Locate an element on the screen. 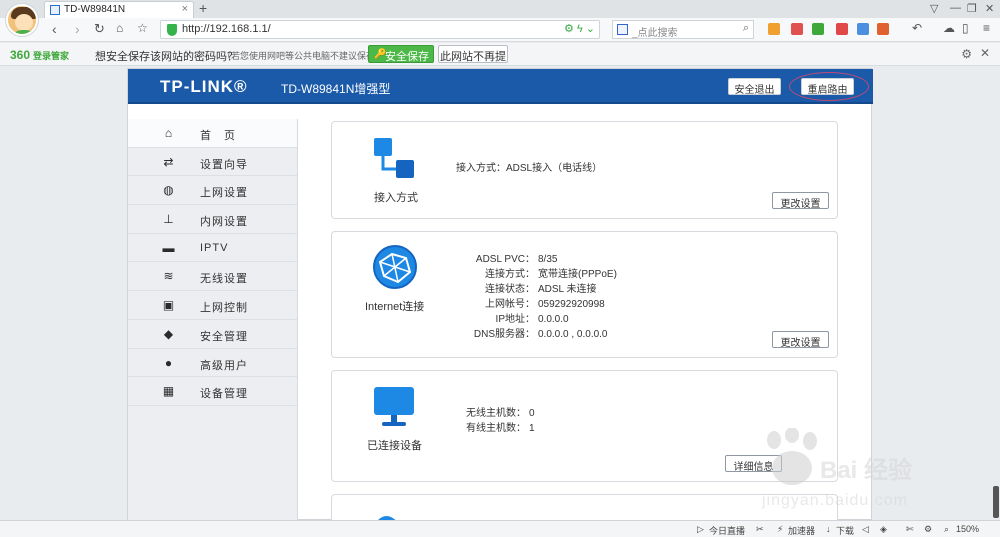  skin-icon: ▽ is located at coordinates (934, 8).